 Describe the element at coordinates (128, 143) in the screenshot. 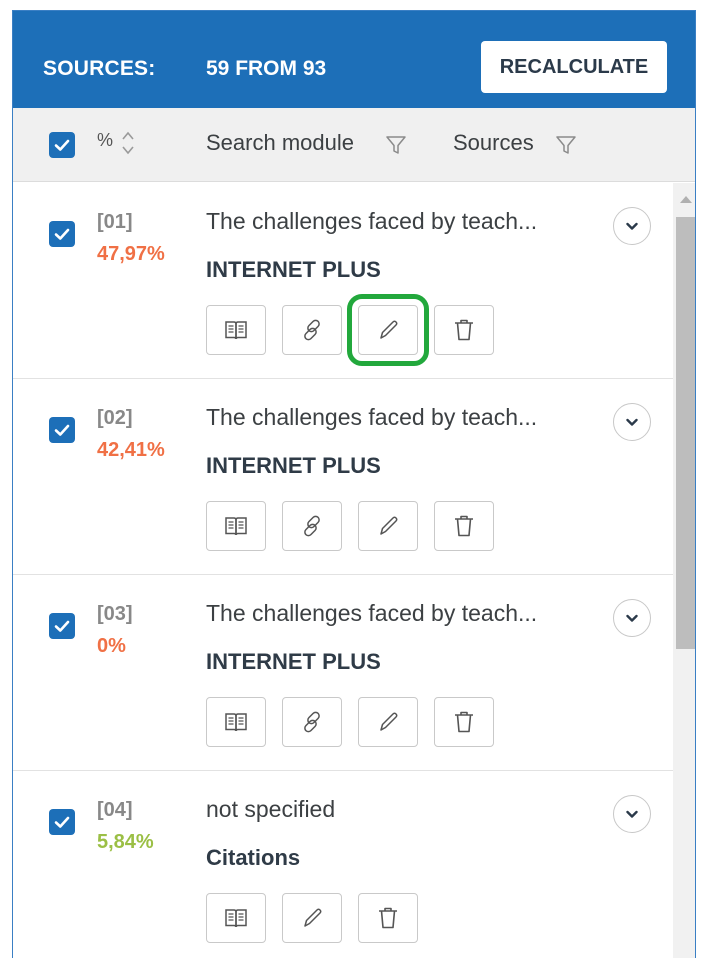

I see `sort-arrows-icon` at that location.